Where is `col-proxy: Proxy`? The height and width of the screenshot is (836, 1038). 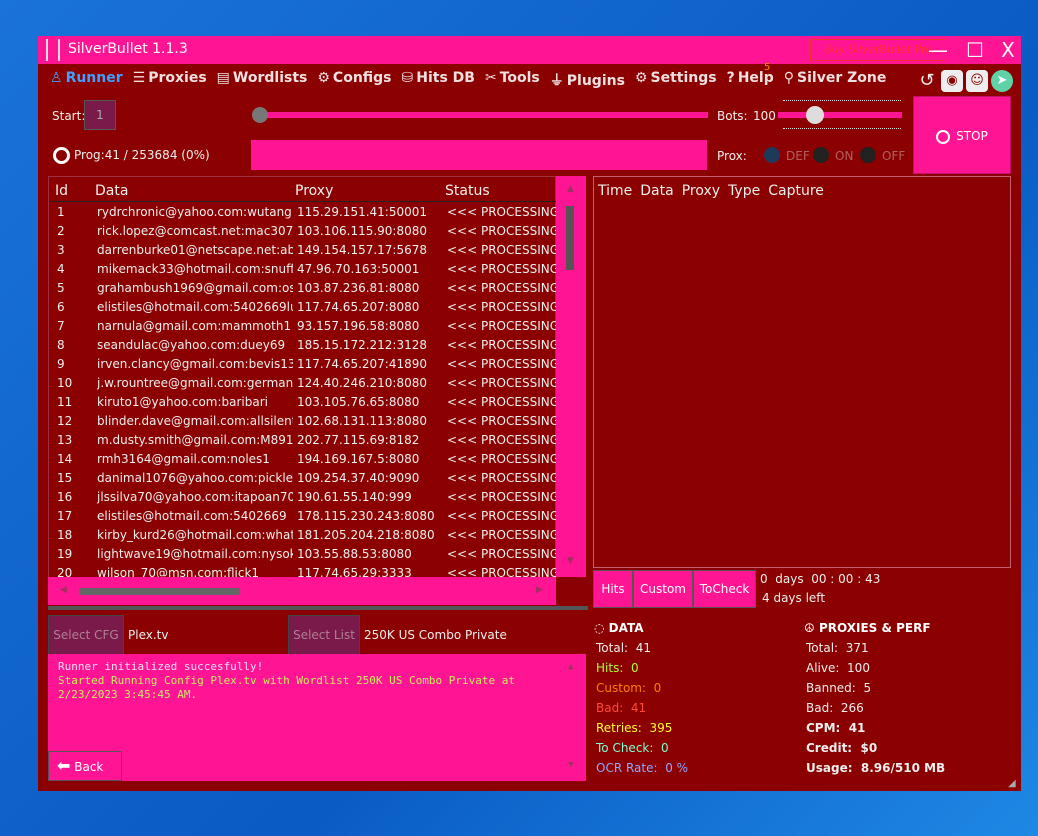
col-proxy: Proxy is located at coordinates (701, 191).